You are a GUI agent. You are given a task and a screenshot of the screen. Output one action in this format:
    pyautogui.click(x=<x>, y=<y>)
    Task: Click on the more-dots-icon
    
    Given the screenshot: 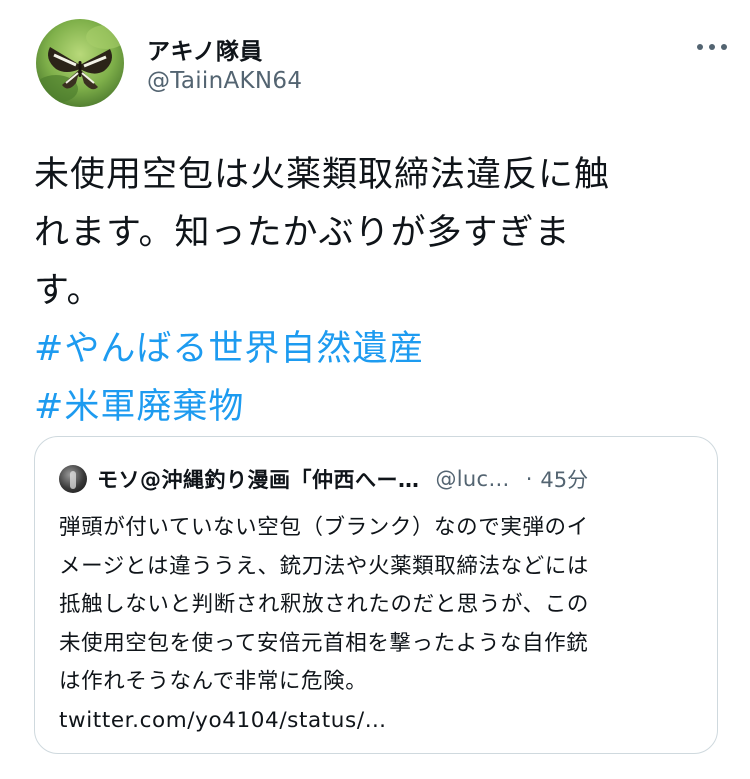 What is the action you would take?
    pyautogui.click(x=712, y=47)
    